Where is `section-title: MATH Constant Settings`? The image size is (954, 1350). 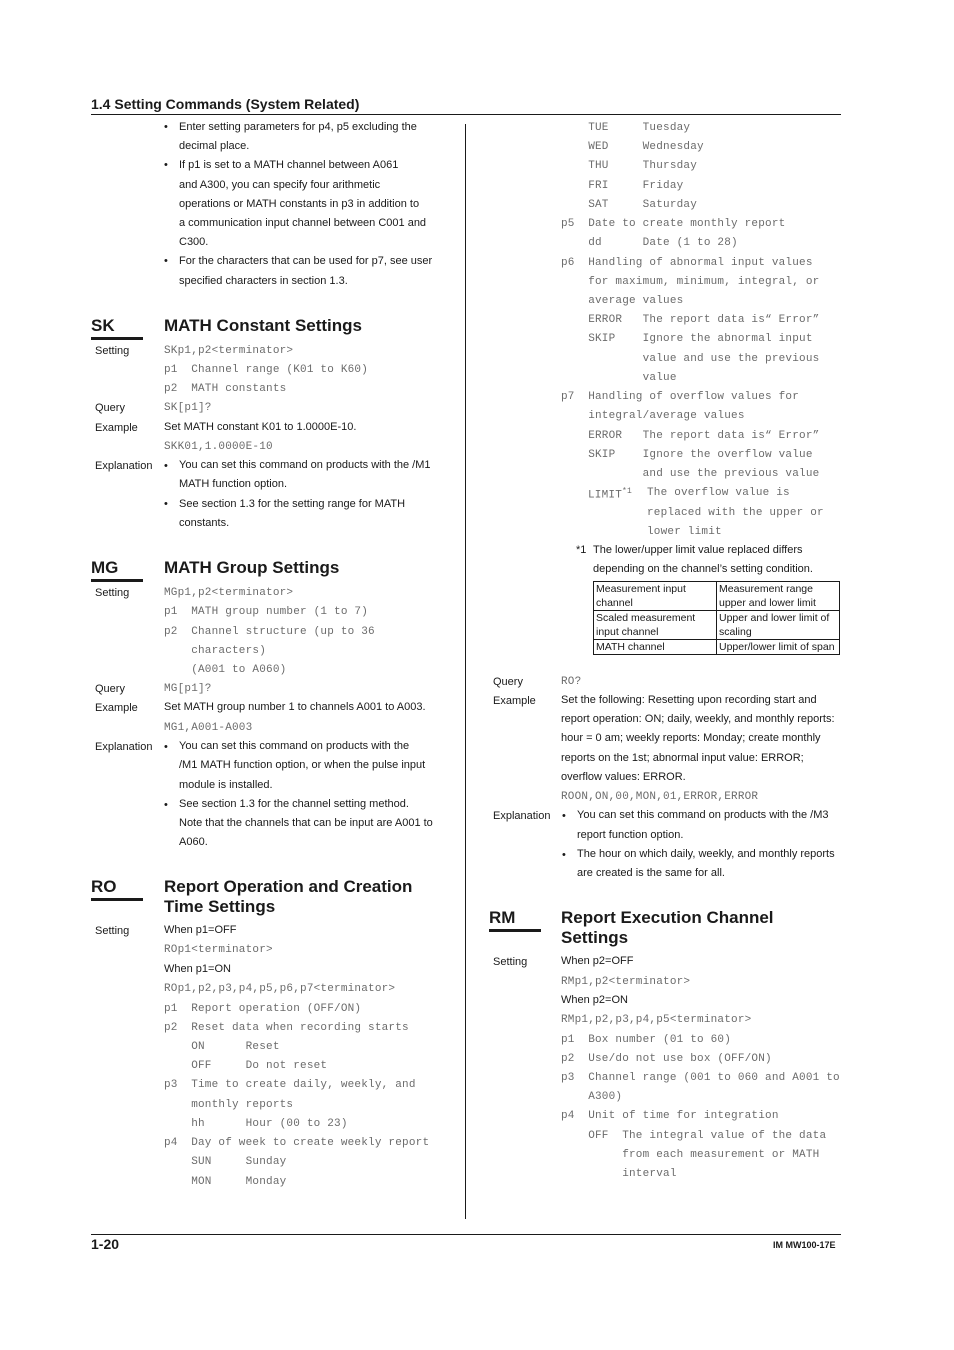 section-title: MATH Constant Settings is located at coordinates (263, 325).